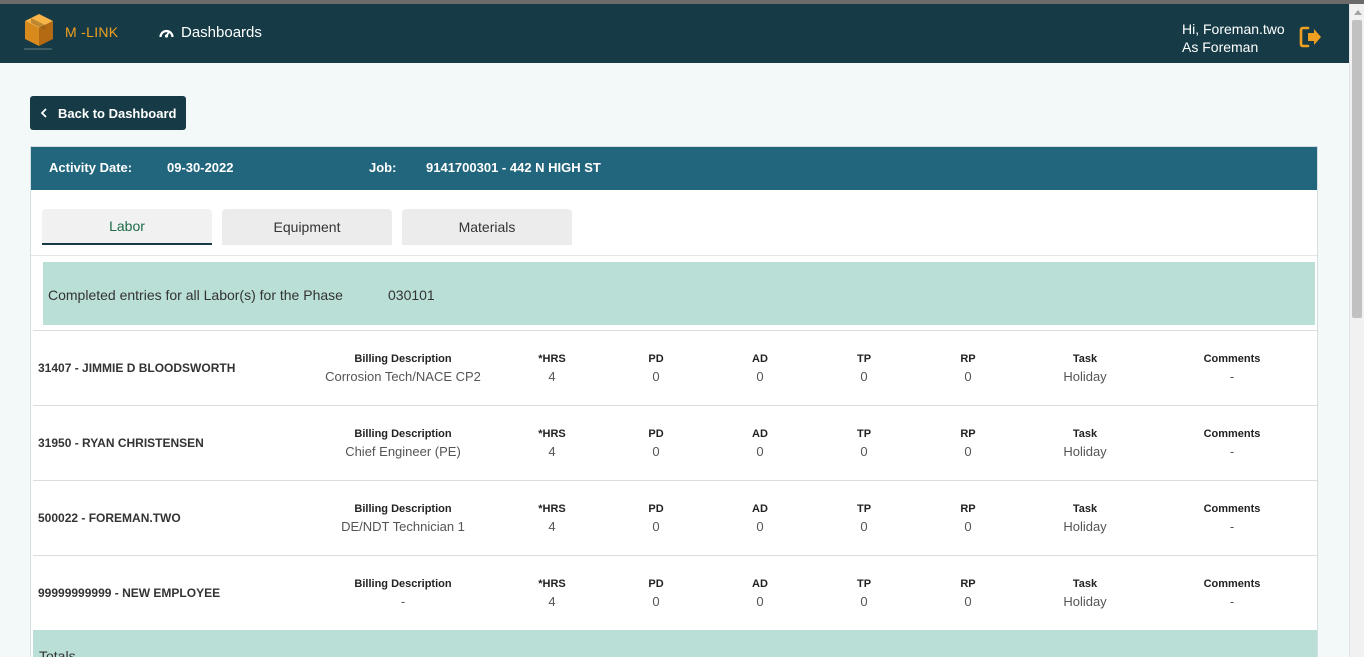 Image resolution: width=1364 pixels, height=657 pixels. Describe the element at coordinates (91, 167) in the screenshot. I see `activity-date-label: Activity Date:` at that location.